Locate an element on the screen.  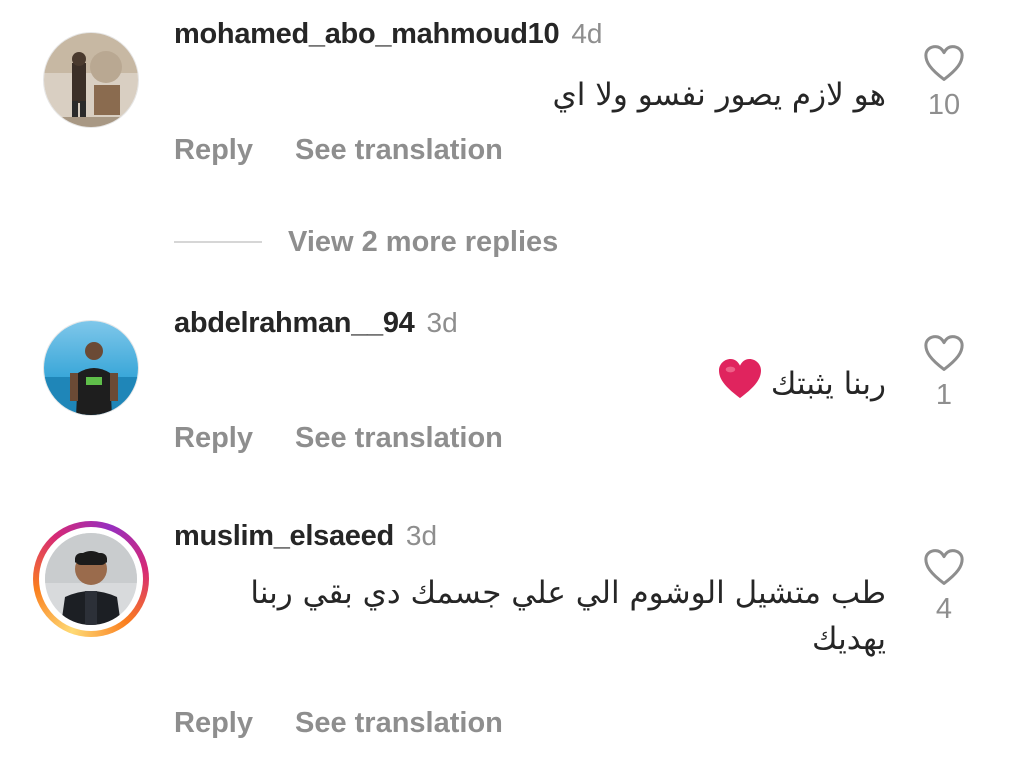
comment-text: هو لازم يصور نفسو ولا اي is located at coordinates (719, 95).